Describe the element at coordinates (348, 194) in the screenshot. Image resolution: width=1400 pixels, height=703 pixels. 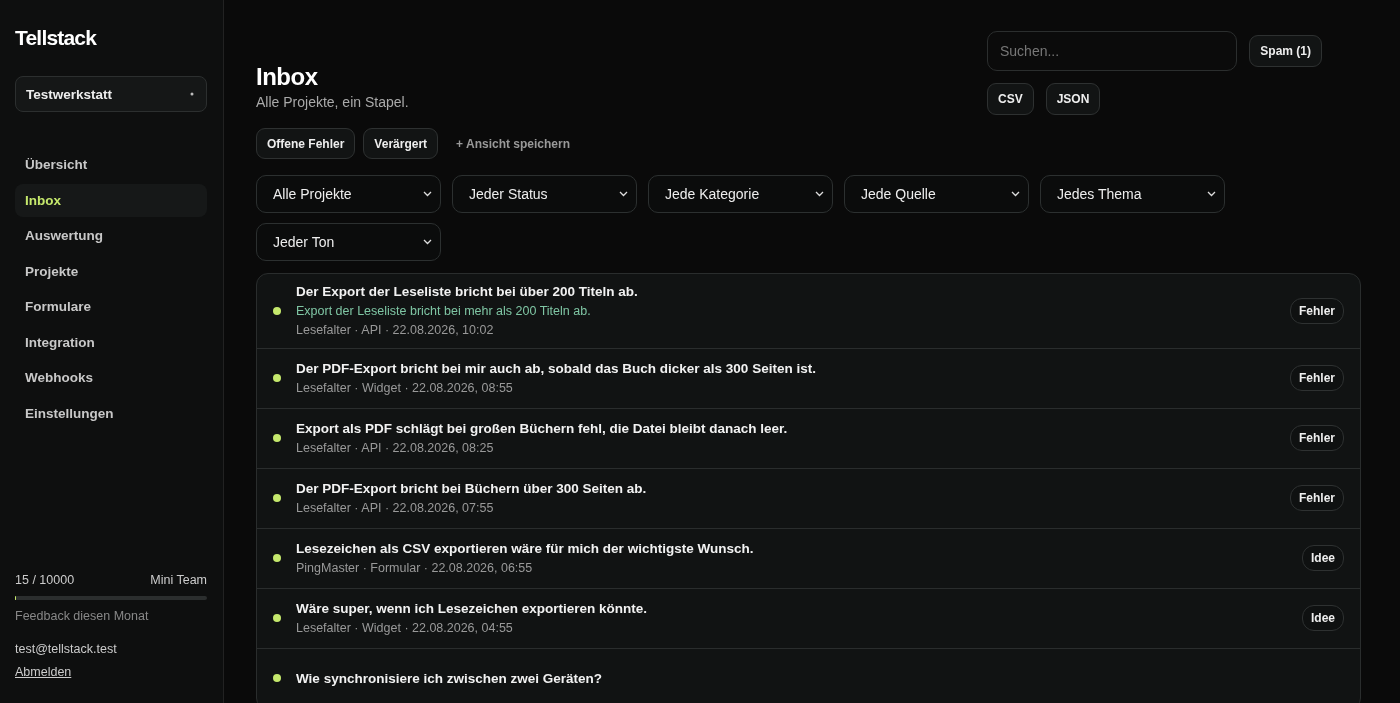
I see `filter-dropdown: Alle Projekte` at that location.